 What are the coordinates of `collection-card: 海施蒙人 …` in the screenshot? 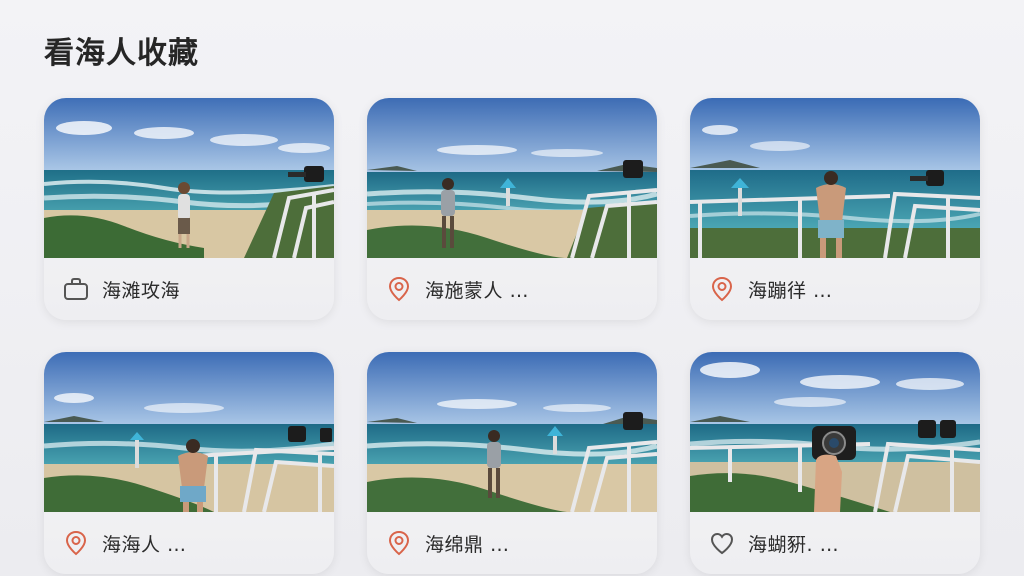 It's located at (512, 209).